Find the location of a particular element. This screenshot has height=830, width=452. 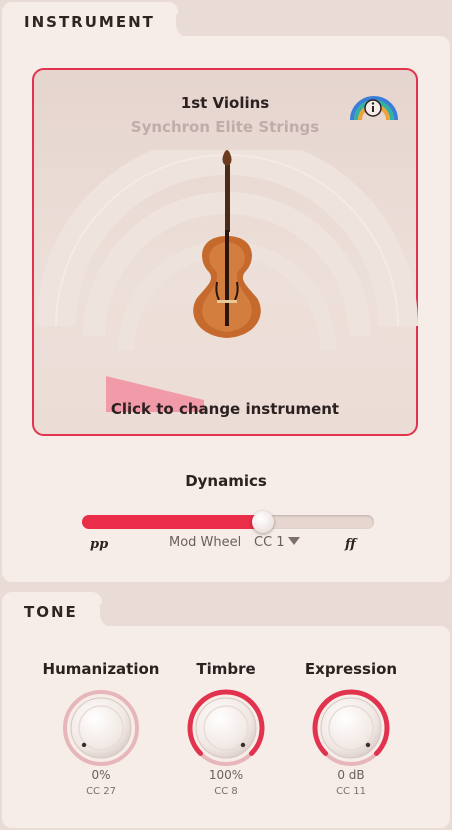

dynamics-min-label: pp is located at coordinates (99, 544).